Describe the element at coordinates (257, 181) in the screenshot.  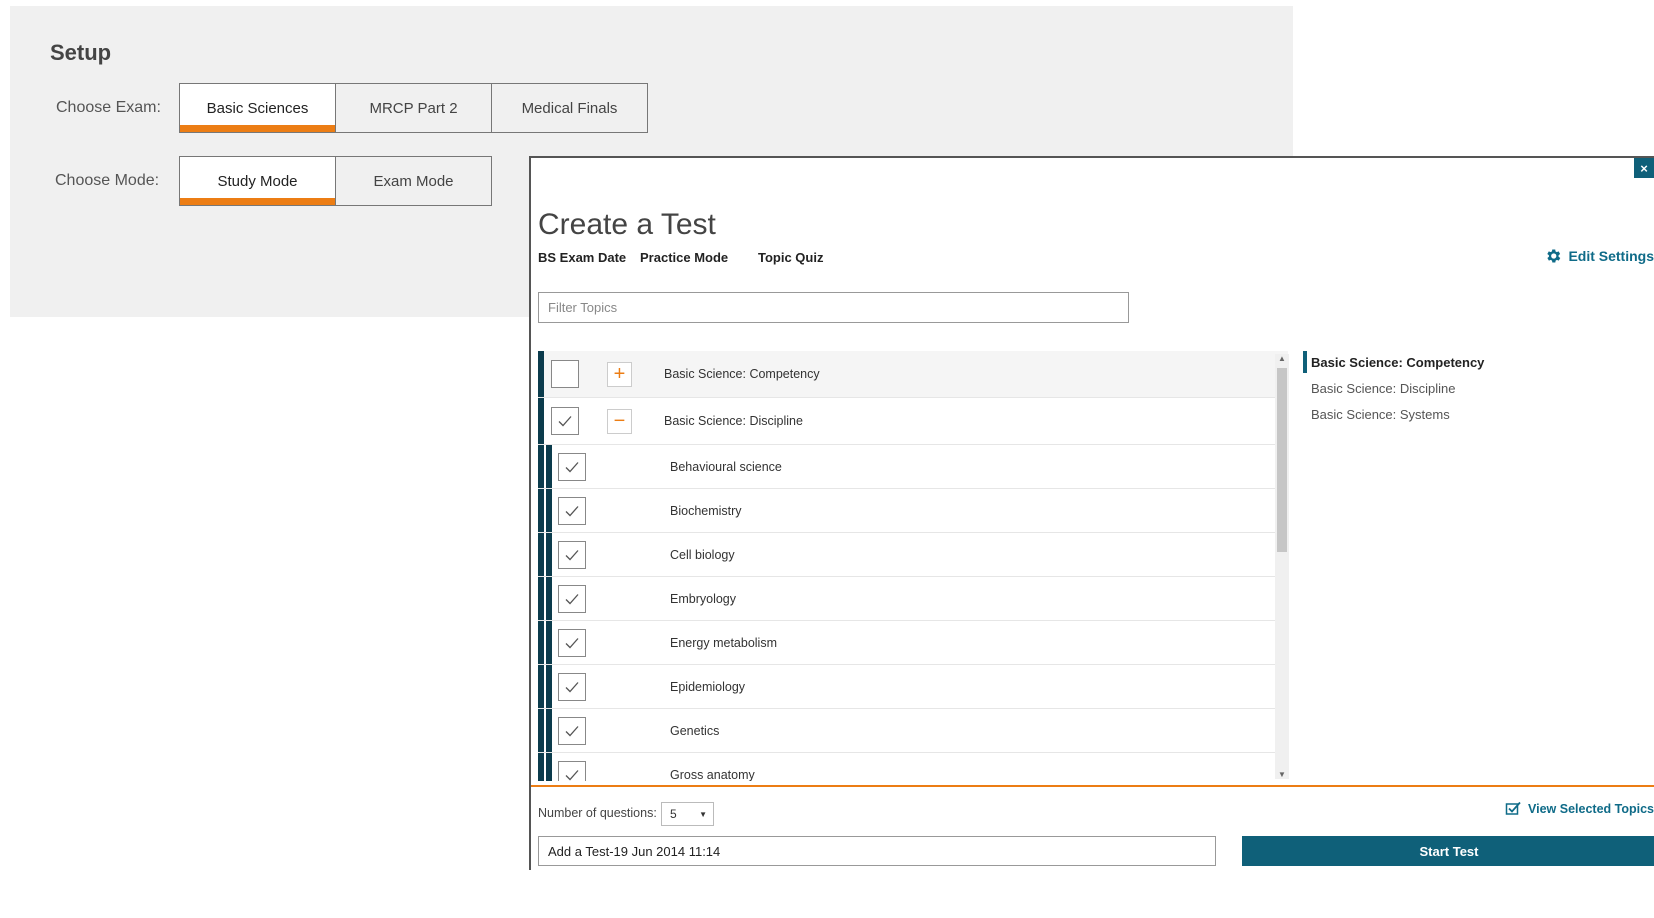
I see `study-mode-button: Study Mode` at that location.